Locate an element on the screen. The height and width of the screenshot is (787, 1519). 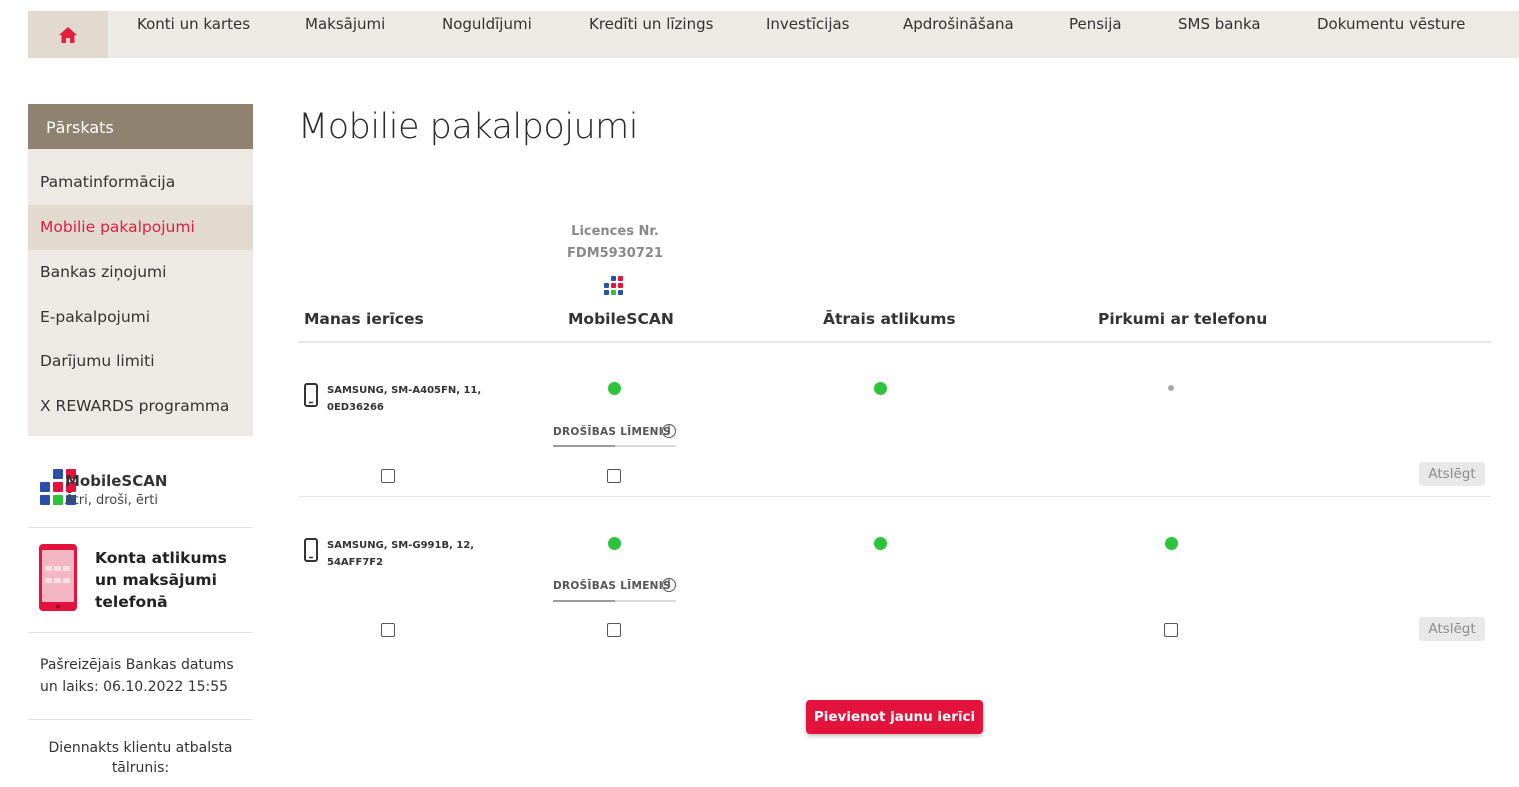
column-header-phone-purchases: Pirkumi ar telefonu is located at coordinates (1183, 319).